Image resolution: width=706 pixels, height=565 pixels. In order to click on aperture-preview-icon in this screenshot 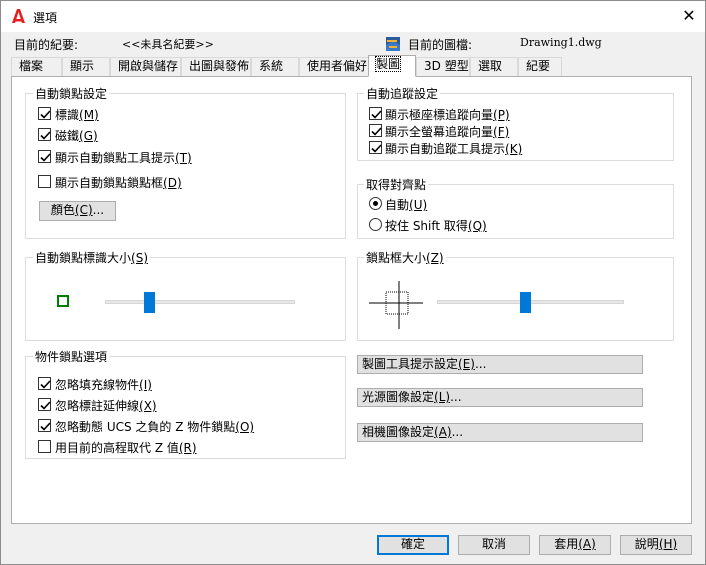, I will do `click(396, 305)`.